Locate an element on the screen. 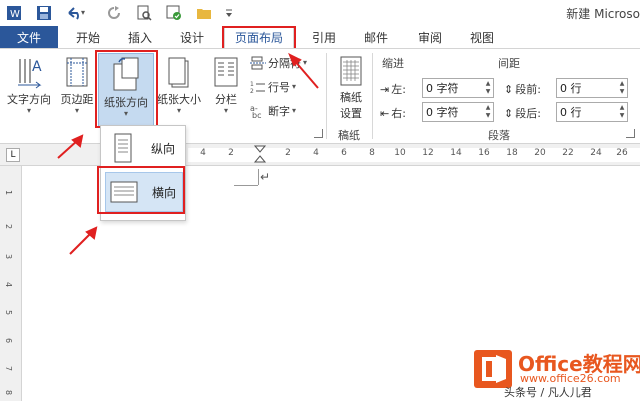 The image size is (640, 401). office-logo-icon is located at coordinates (493, 369).